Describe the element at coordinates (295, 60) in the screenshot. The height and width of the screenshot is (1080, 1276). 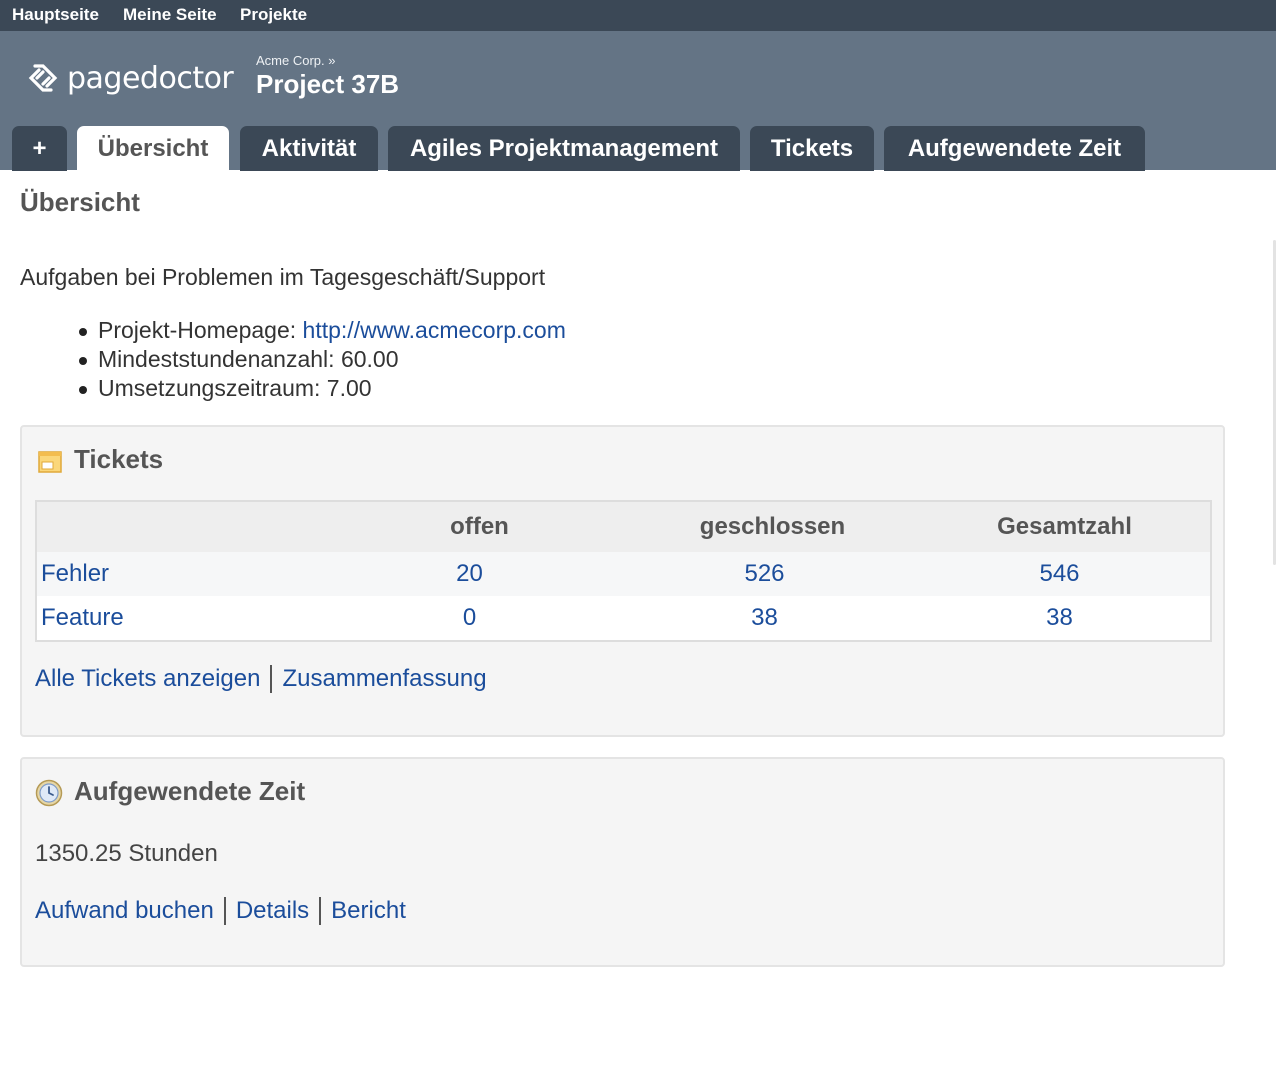
I see `breadcrumb: Acme Corp. »` at that location.